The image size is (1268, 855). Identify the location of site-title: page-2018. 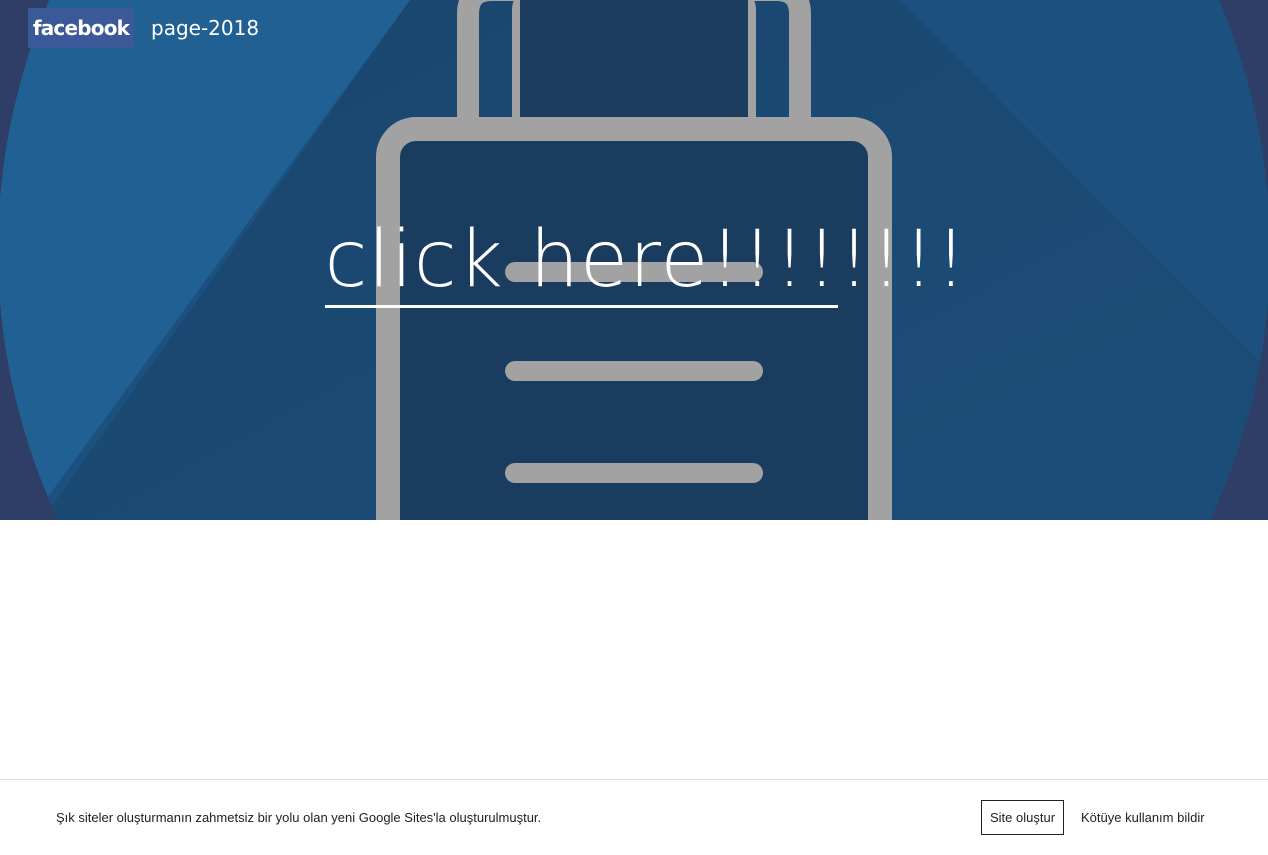
(205, 28).